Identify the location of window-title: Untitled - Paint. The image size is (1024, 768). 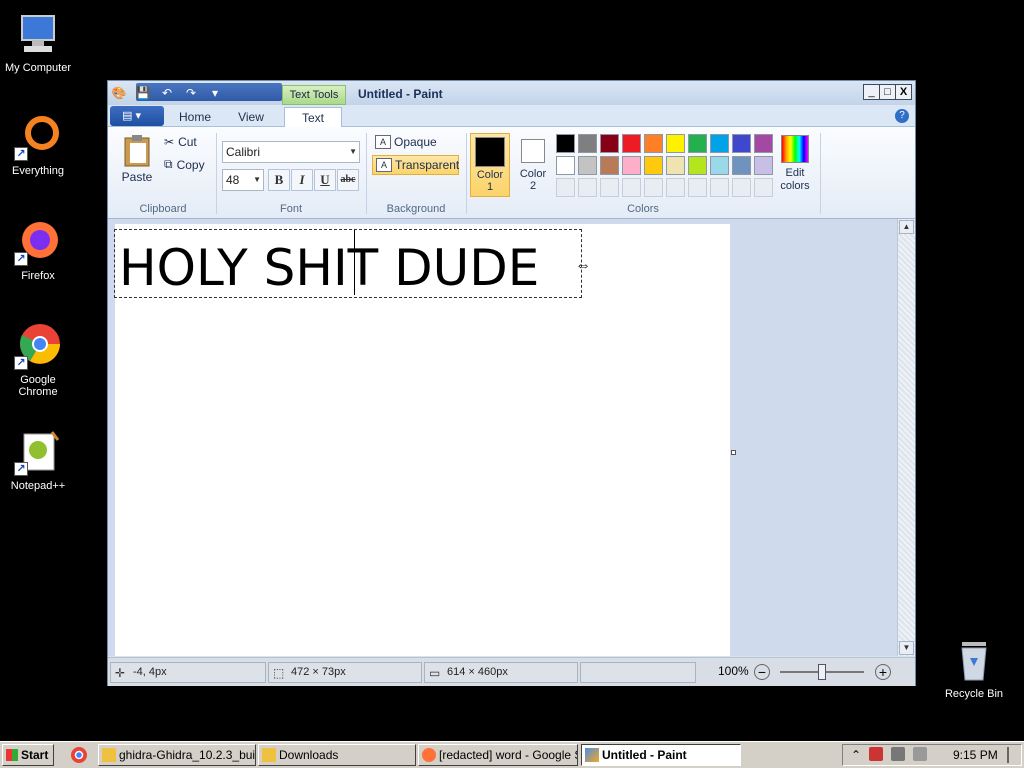
(400, 94).